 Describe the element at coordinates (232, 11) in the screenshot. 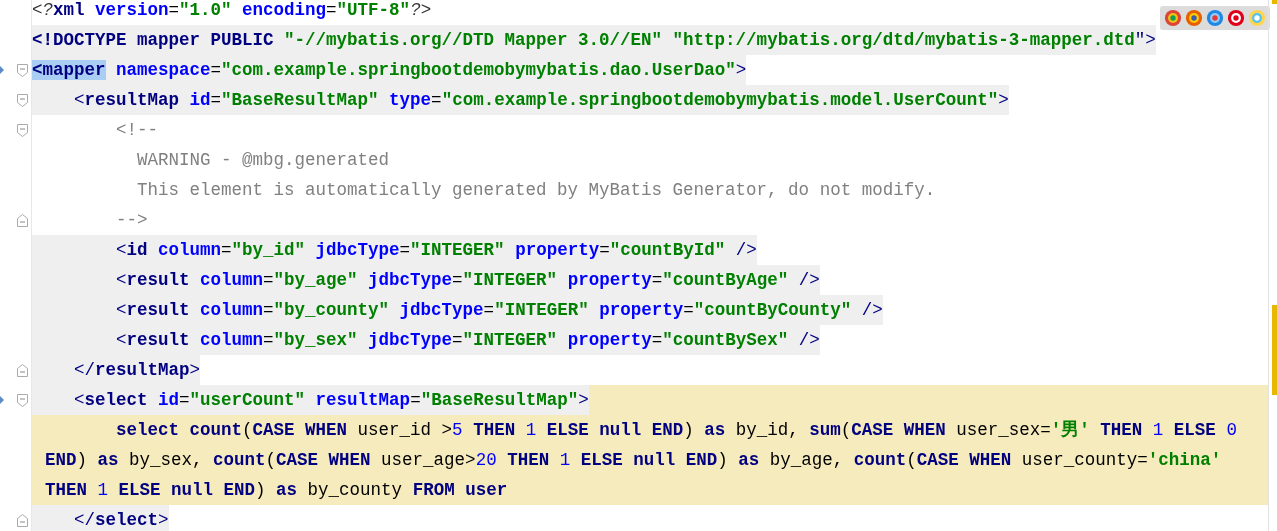

I see `code-line: <?xml version="1.0" encoding="UTF-8"?>` at that location.